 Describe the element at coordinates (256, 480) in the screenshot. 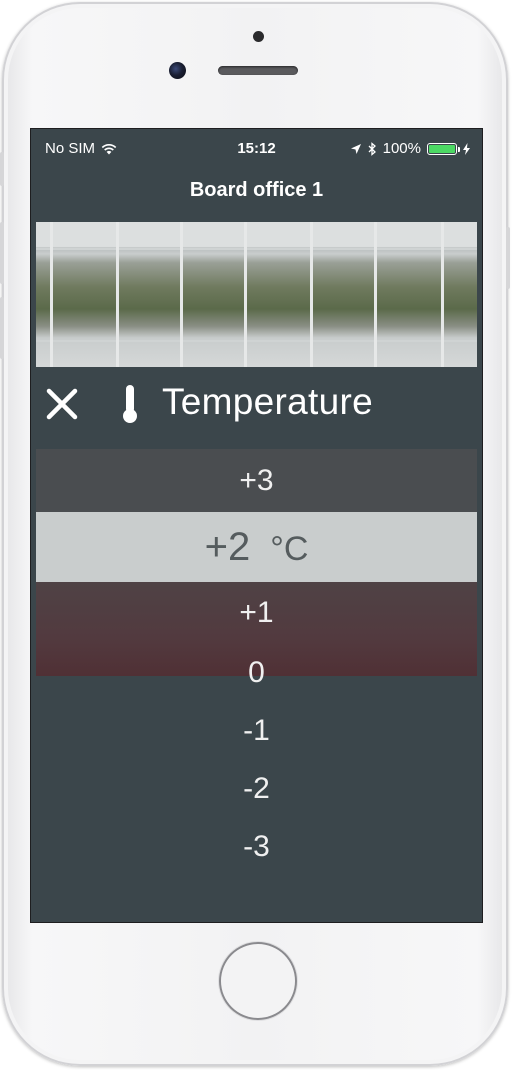

I see `picker-option-plus3: +3` at that location.